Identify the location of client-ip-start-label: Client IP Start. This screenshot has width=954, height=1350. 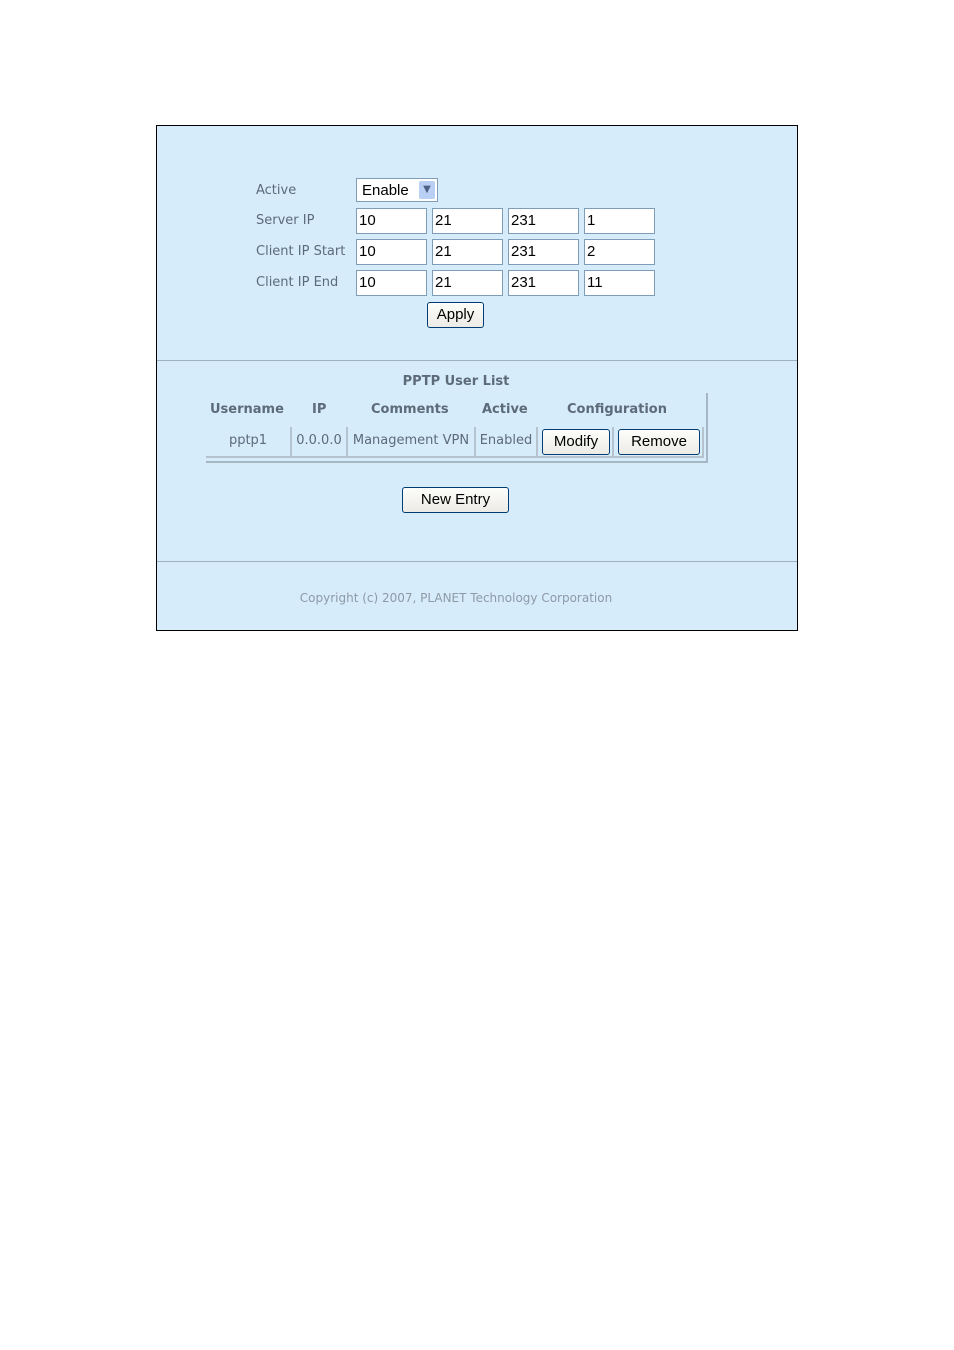
(301, 251).